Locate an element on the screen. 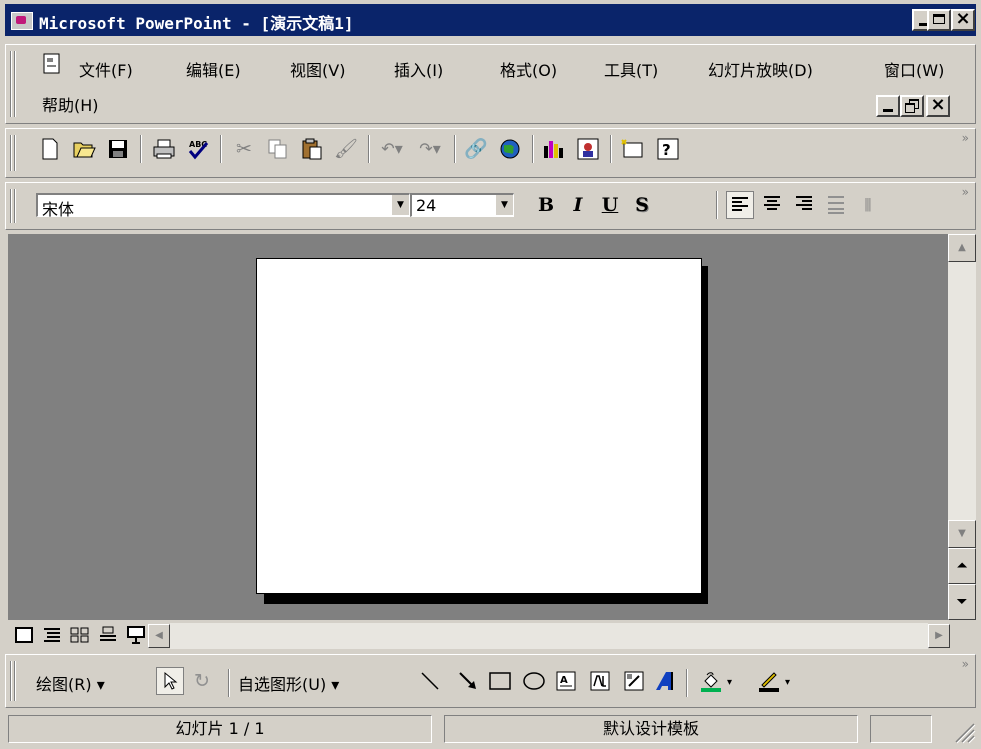  new-slide-icon is located at coordinates (632, 149).